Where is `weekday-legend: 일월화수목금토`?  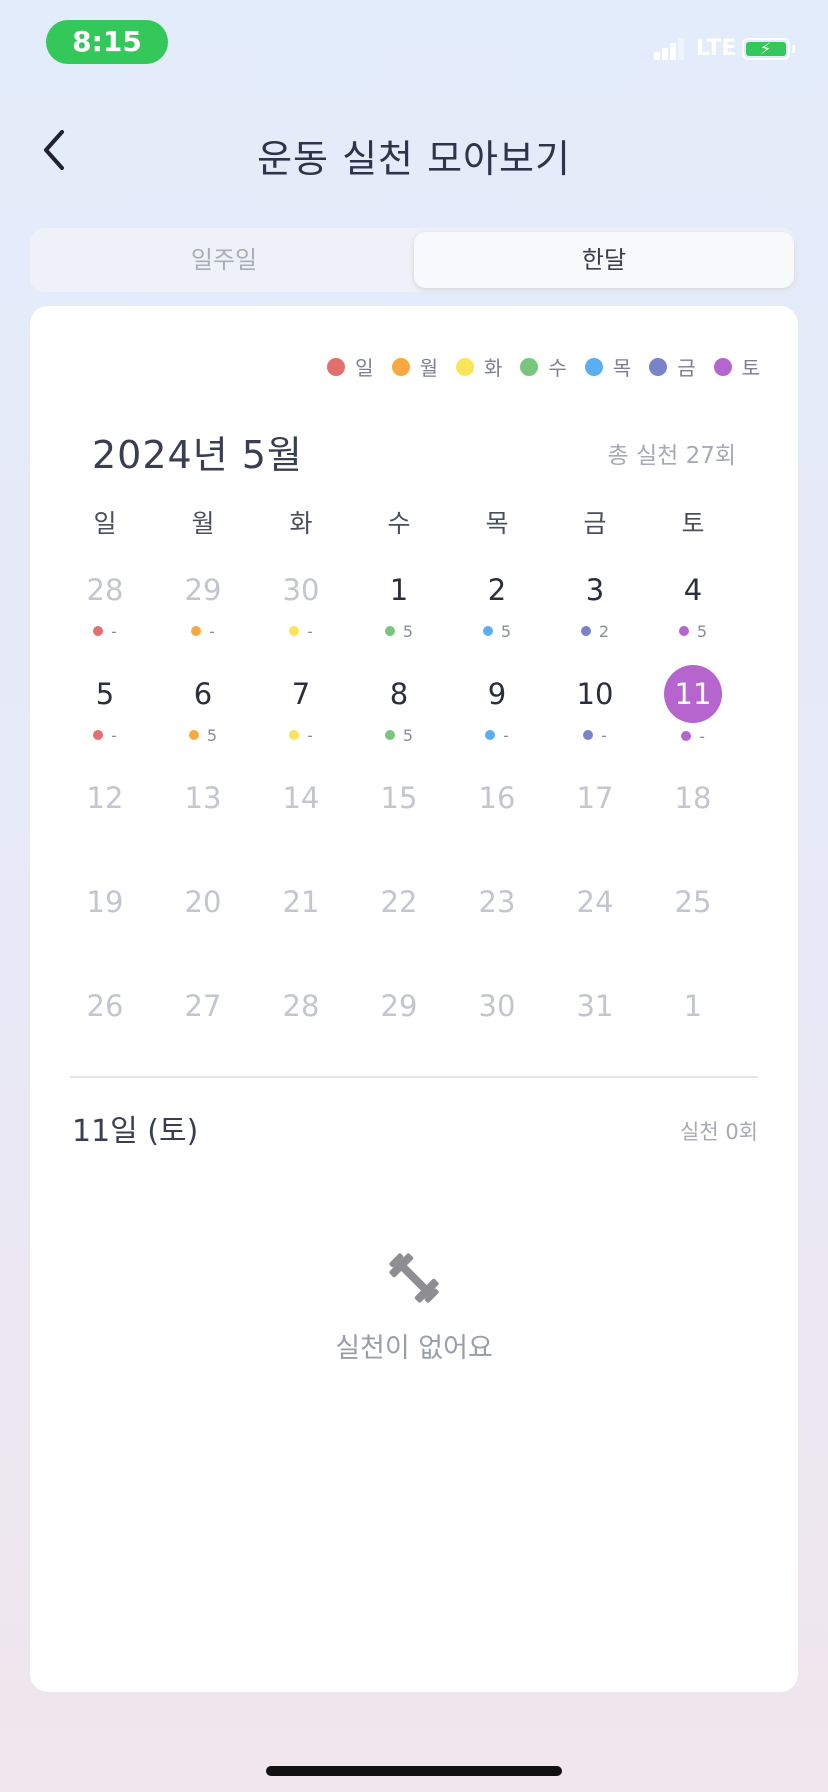
weekday-legend: 일월화수목금토 is located at coordinates (534, 366).